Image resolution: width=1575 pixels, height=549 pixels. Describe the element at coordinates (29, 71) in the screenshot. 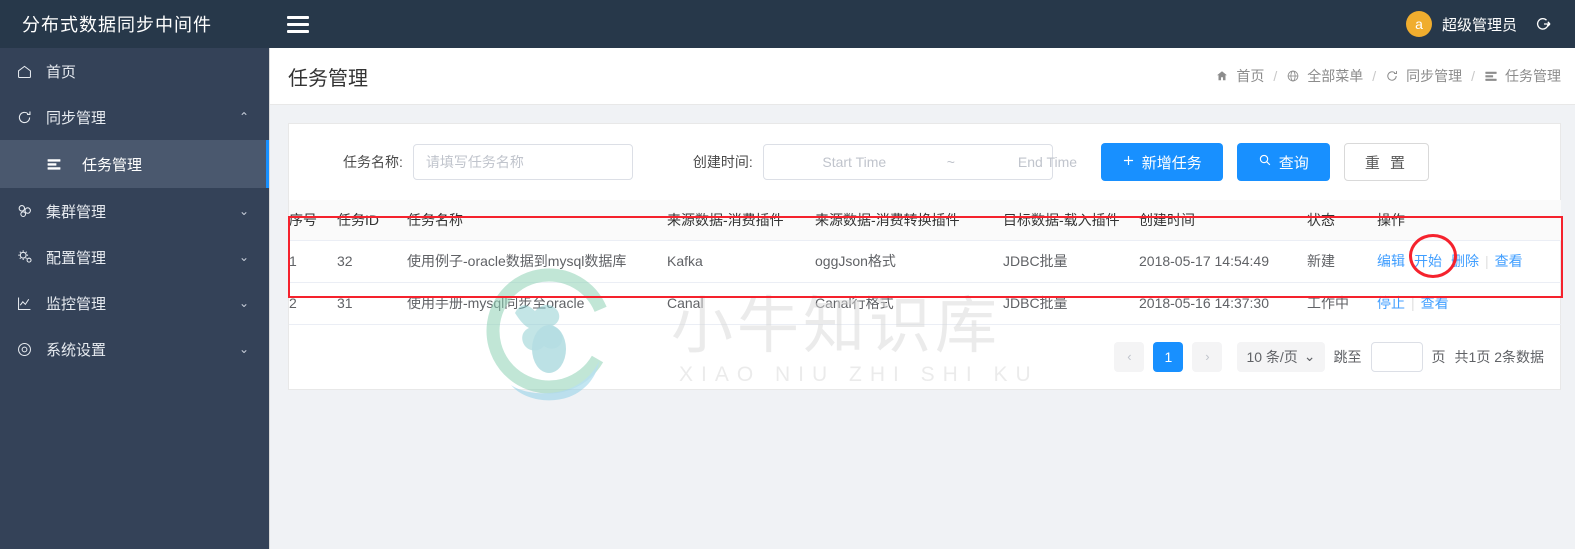

I see `home-icon` at that location.